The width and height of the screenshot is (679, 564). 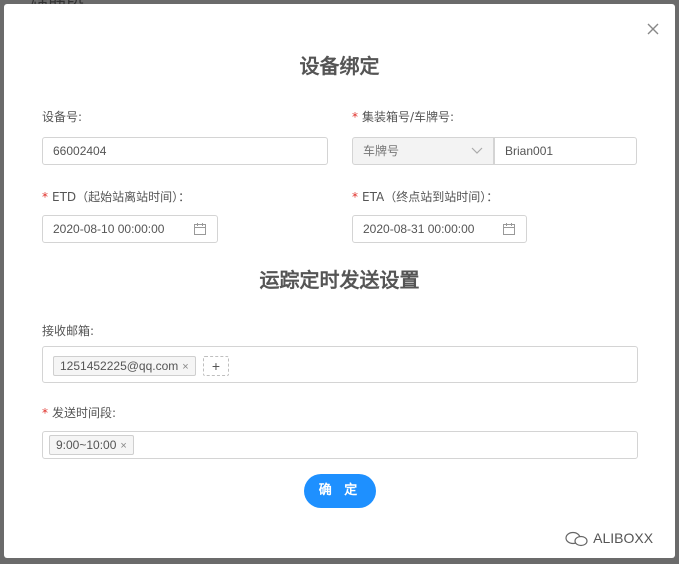 What do you see at coordinates (340, 491) in the screenshot?
I see `confirm-button: 确 定` at bounding box center [340, 491].